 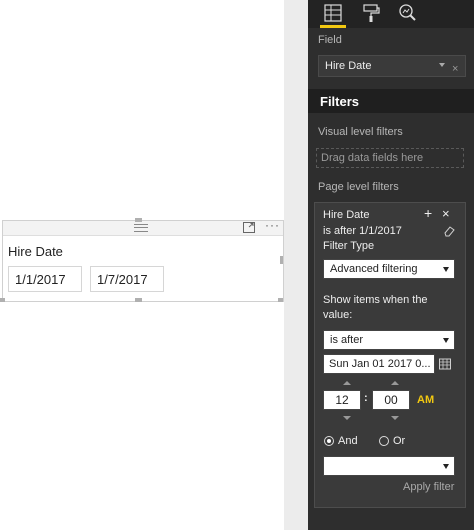 What do you see at coordinates (375, 300) in the screenshot?
I see `show-items-label: Show items when the` at bounding box center [375, 300].